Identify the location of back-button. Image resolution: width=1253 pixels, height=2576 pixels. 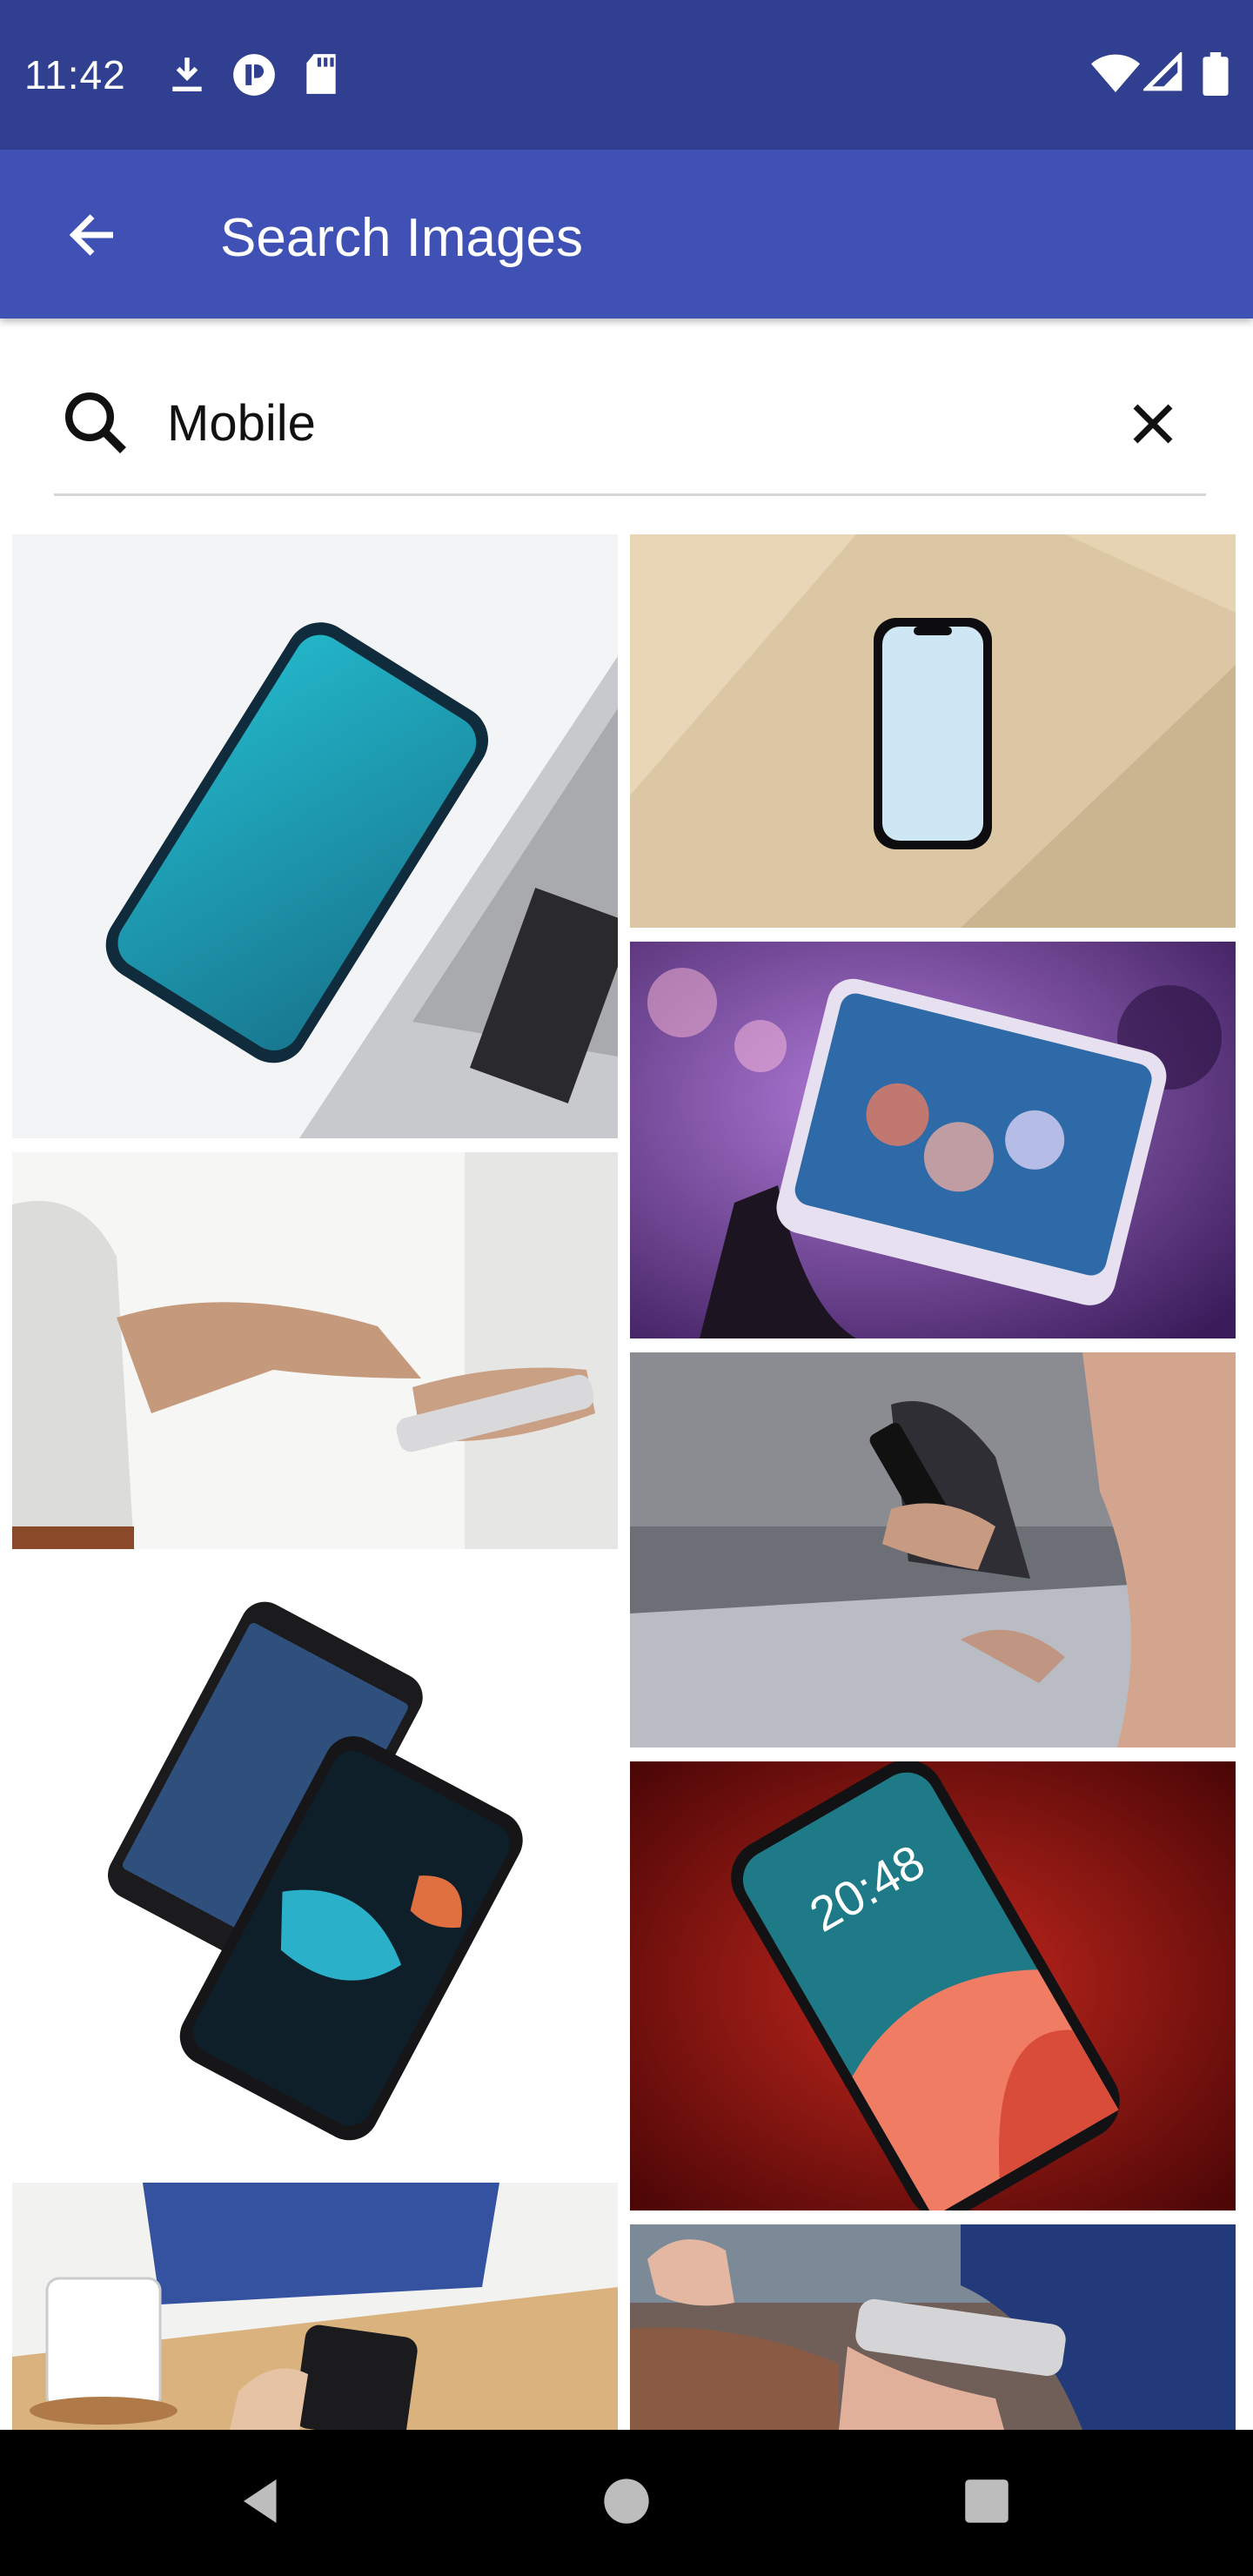
(93, 237).